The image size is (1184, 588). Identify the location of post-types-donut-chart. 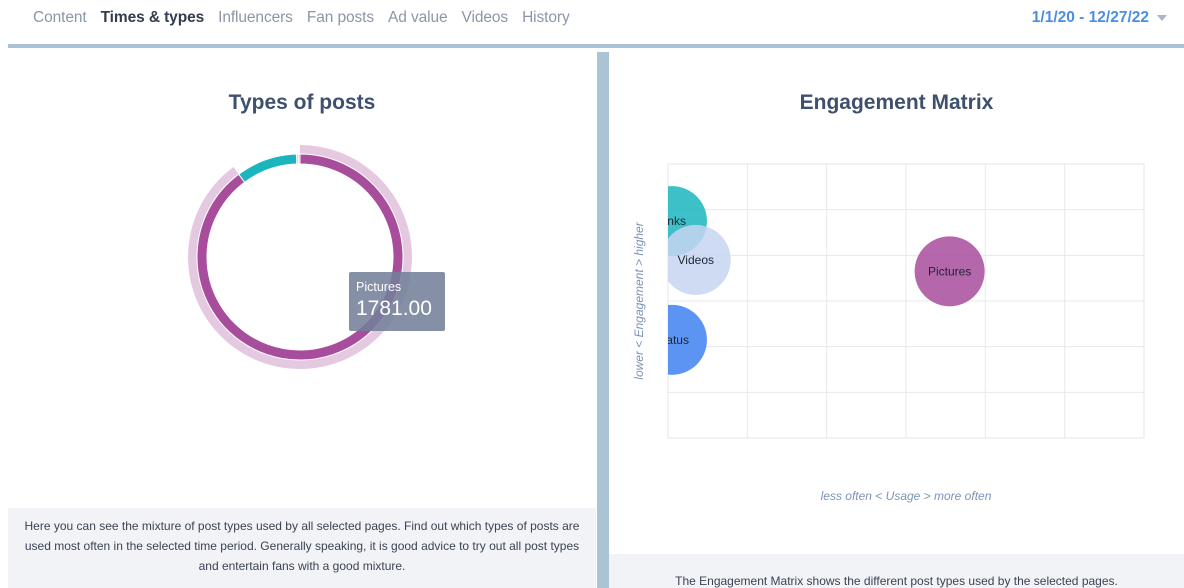
(300, 257).